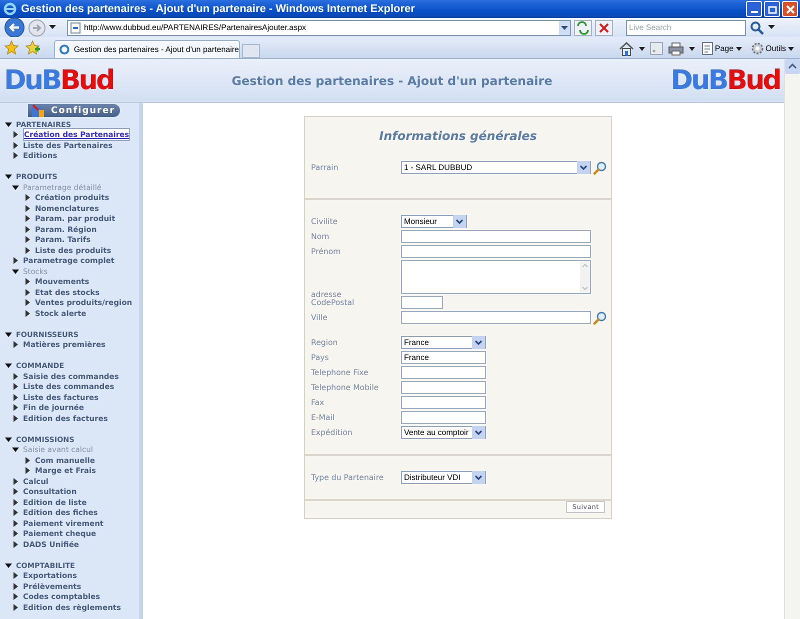 Image resolution: width=800 pixels, height=619 pixels. I want to click on page-title: Gestion des partenaires - Ajout d'un partenaire, so click(392, 81).